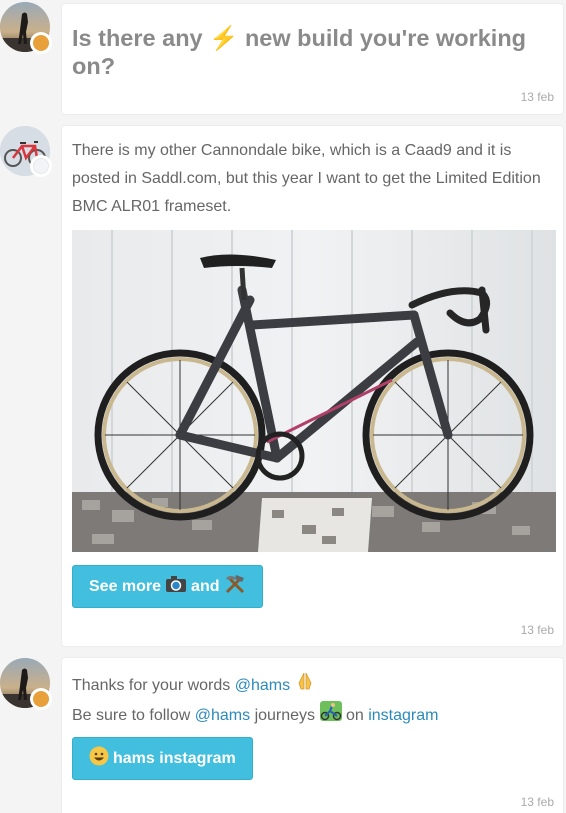 The image size is (566, 813). What do you see at coordinates (125, 586) in the screenshot?
I see `see-more-label: See more` at bounding box center [125, 586].